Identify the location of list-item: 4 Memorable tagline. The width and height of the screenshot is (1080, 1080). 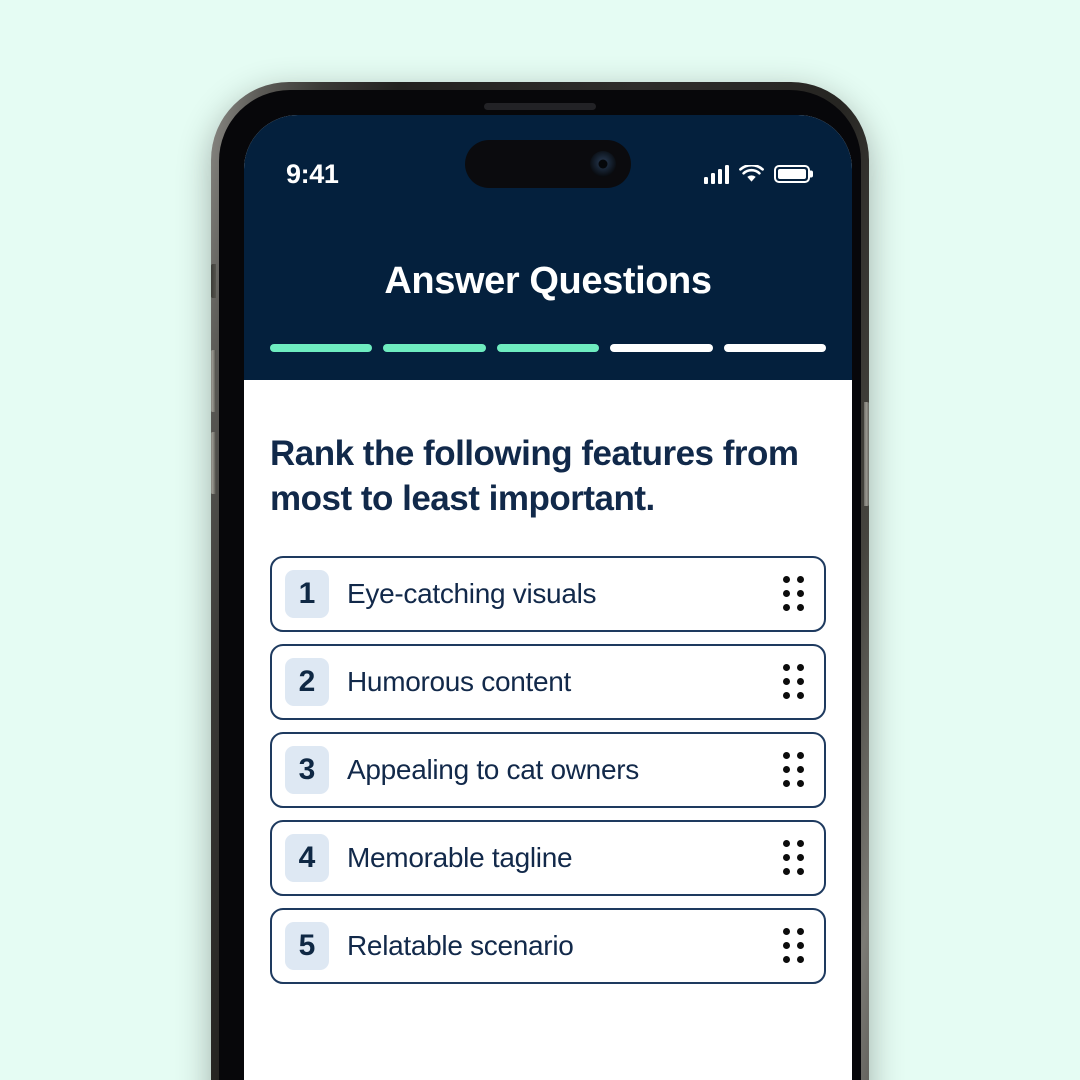
(548, 857).